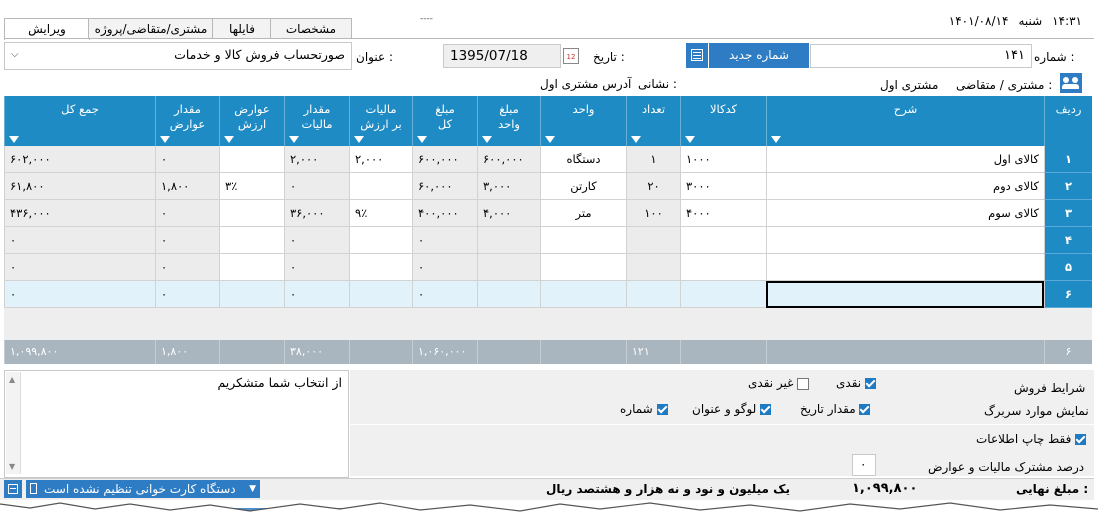 The width and height of the screenshot is (1098, 531). I want to click on number-checkbox, so click(662, 409).